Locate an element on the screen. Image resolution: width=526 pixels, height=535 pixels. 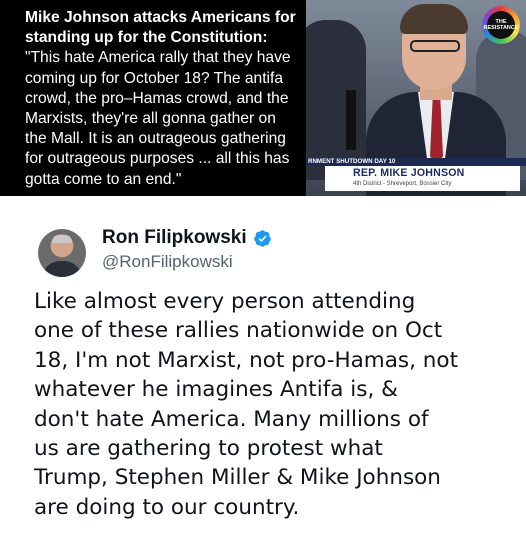
meme-quote-line: crowd, the pro–Hamas crowd, and the is located at coordinates (157, 98).